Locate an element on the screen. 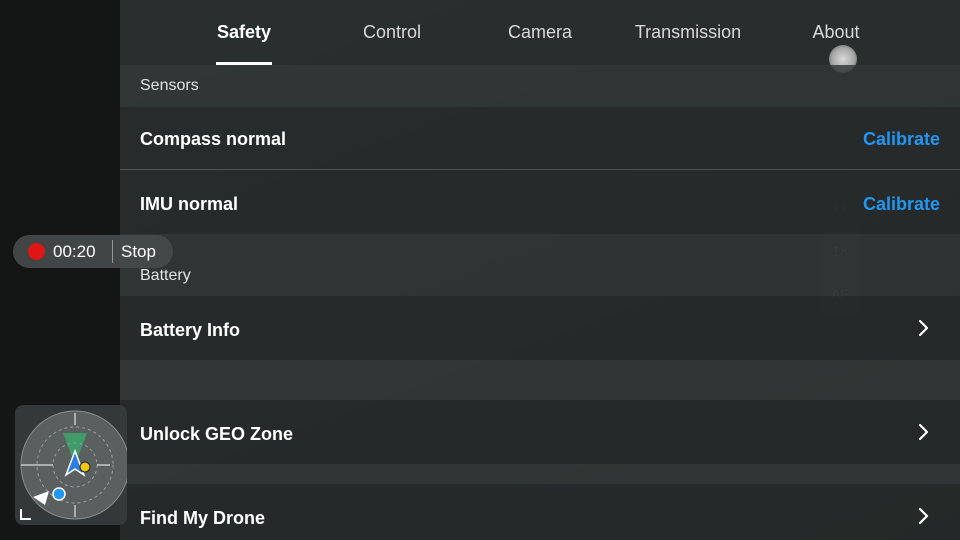  unlock-geo-zone-row: Unlock GEO Zone is located at coordinates (540, 432).